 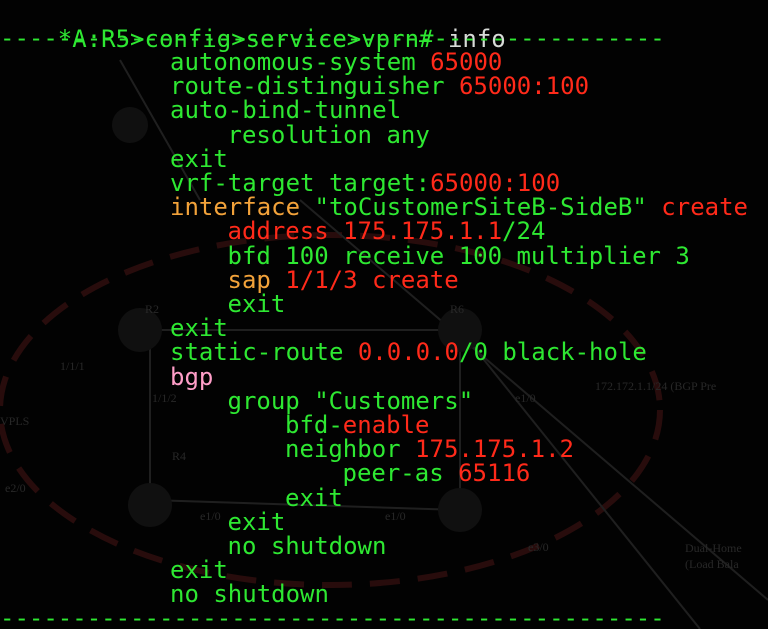 I want to click on diagram-label: 1/1/2, so click(x=164, y=398).